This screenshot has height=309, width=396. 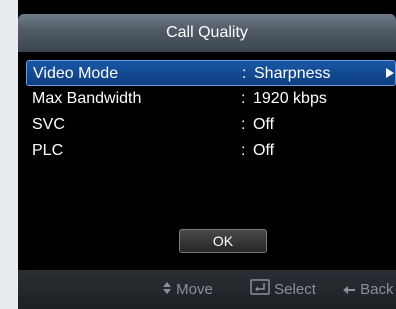 What do you see at coordinates (290, 98) in the screenshot?
I see `setting-value: 1920 kbps` at bounding box center [290, 98].